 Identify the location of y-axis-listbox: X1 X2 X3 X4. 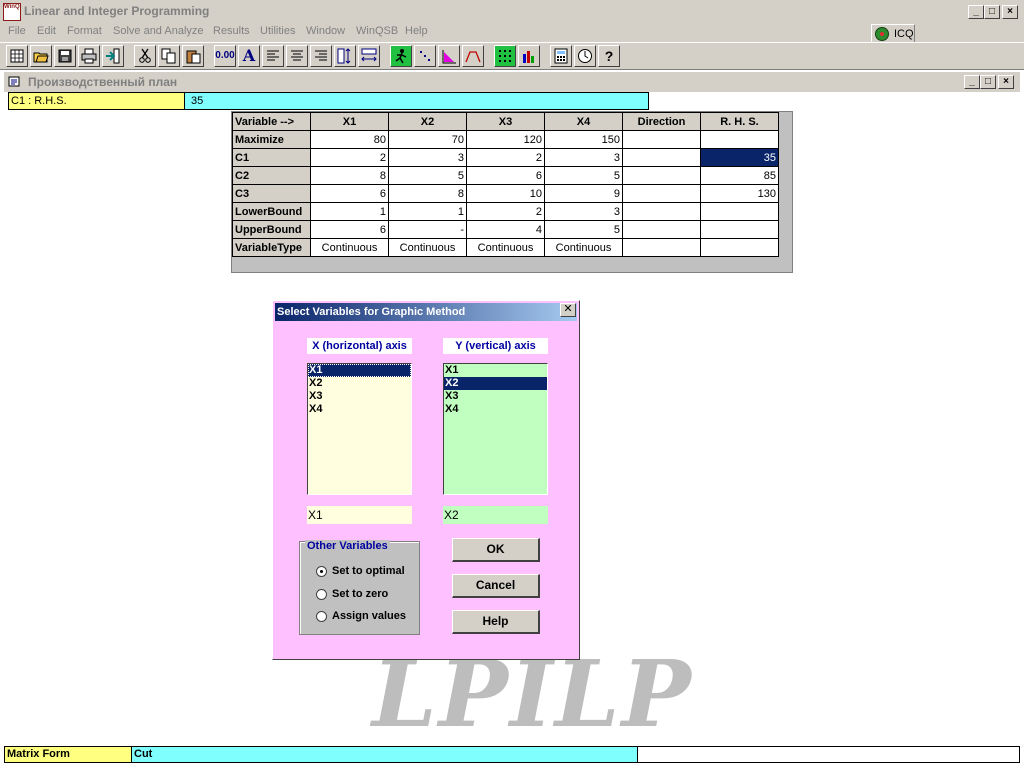
(495, 429).